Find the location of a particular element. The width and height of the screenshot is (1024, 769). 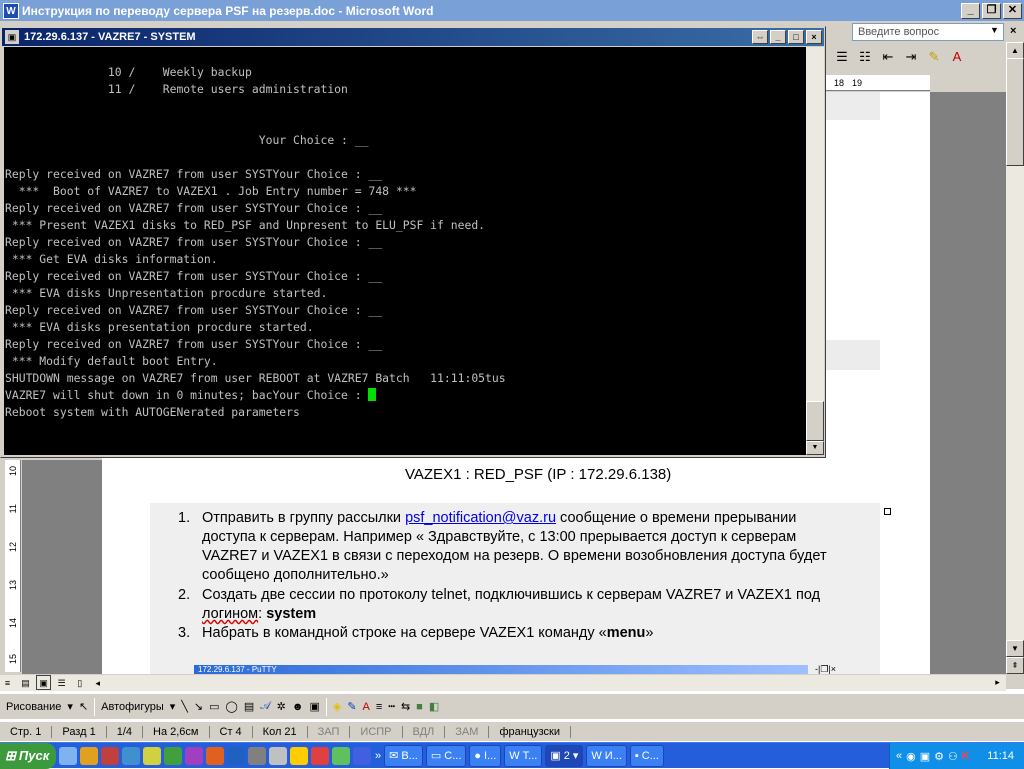

decrease-indent-icon: ⇤ is located at coordinates (888, 57).